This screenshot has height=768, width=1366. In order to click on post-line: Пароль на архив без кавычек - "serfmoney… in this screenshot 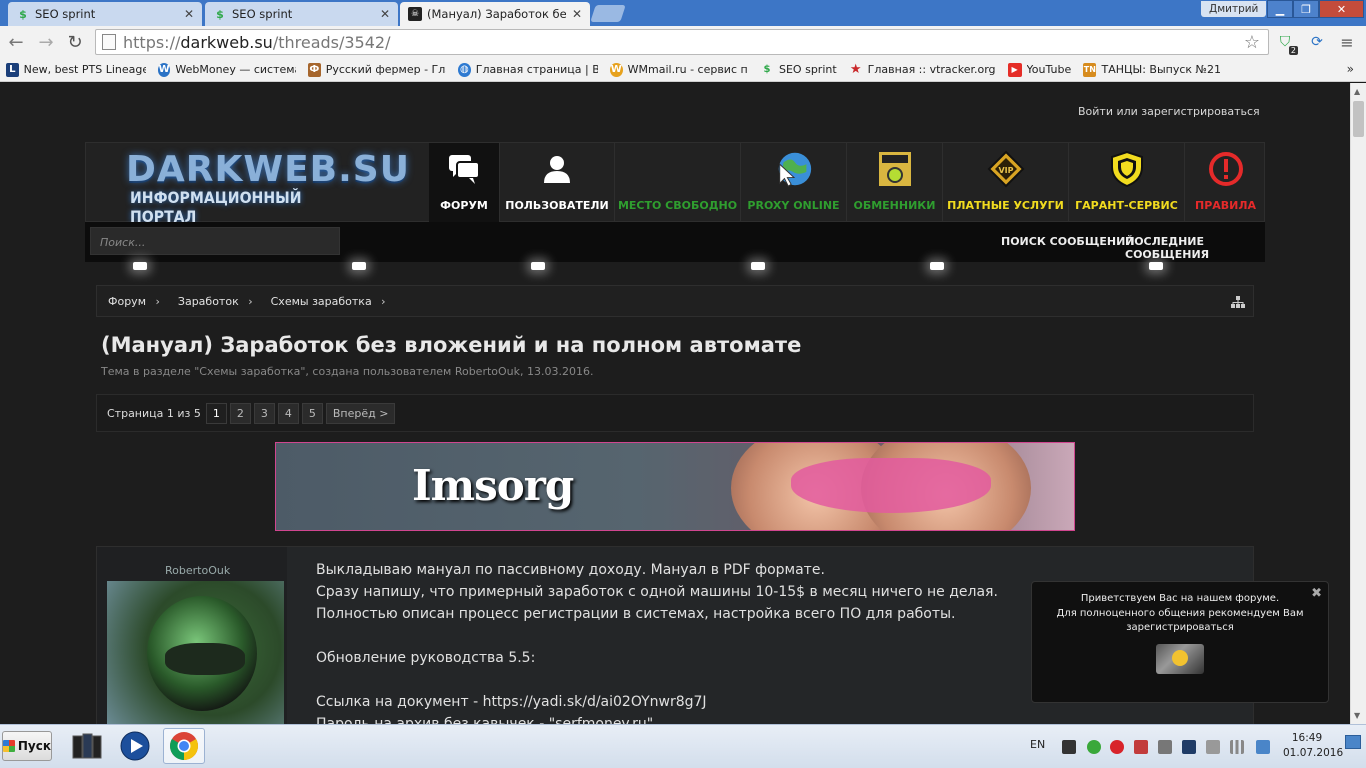, I will do `click(485, 720)`.